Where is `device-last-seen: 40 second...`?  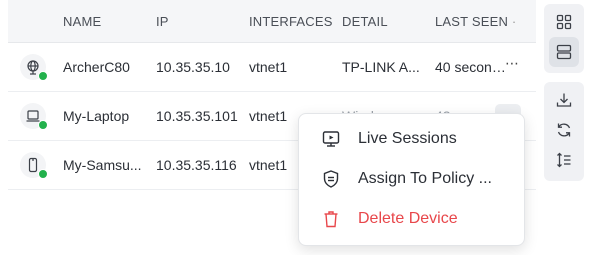
device-last-seen: 40 second... is located at coordinates (471, 67).